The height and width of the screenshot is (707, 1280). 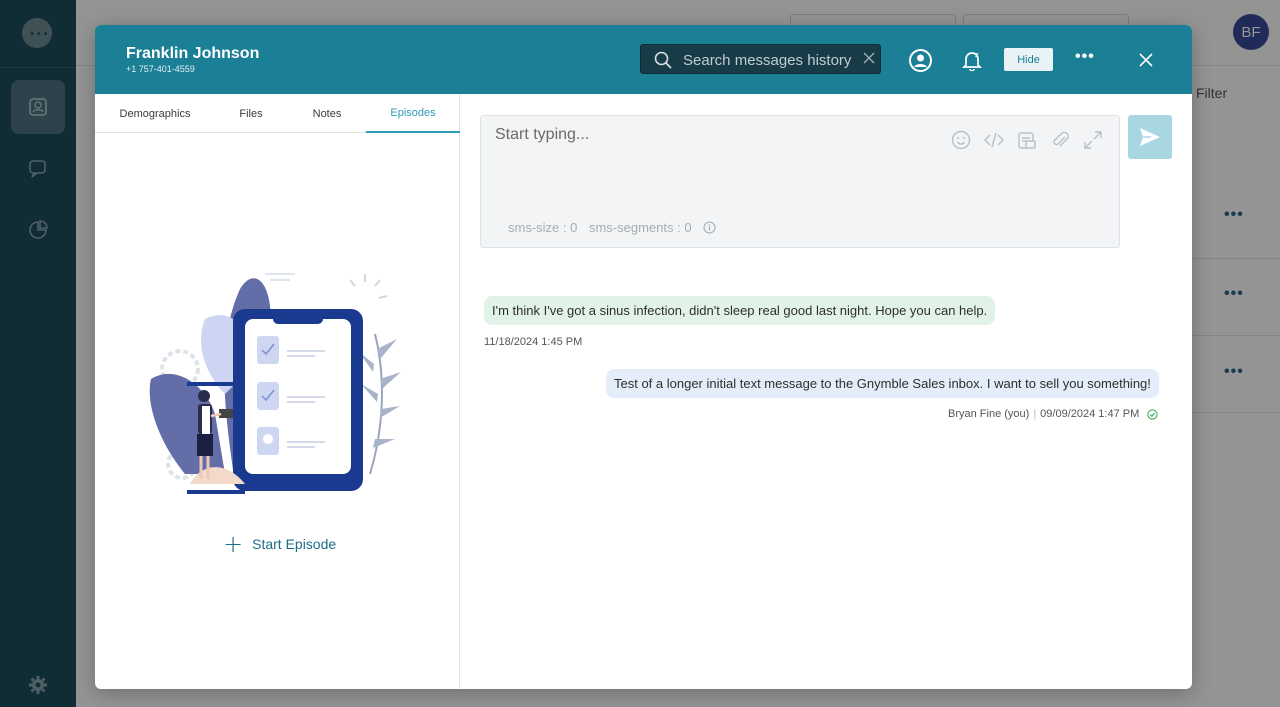 I want to click on svg-text: z, so click(x=977, y=55).